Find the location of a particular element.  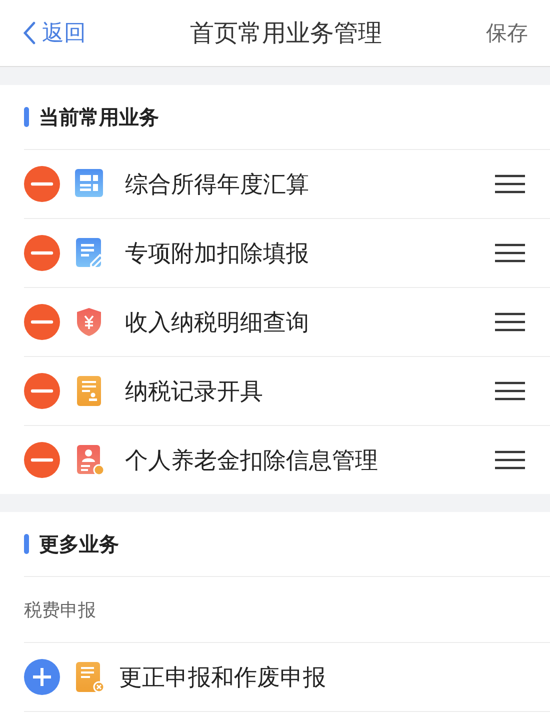

person-card-icon is located at coordinates (89, 460).